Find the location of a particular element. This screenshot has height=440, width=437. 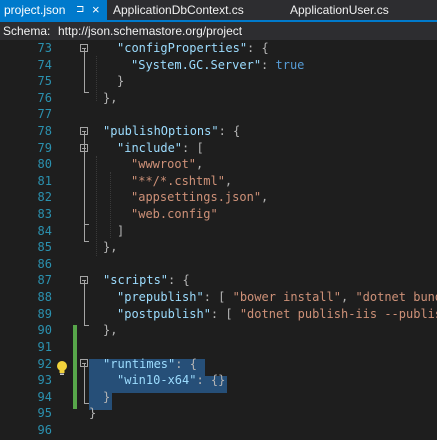

code-line: 75} is located at coordinates (218, 81).